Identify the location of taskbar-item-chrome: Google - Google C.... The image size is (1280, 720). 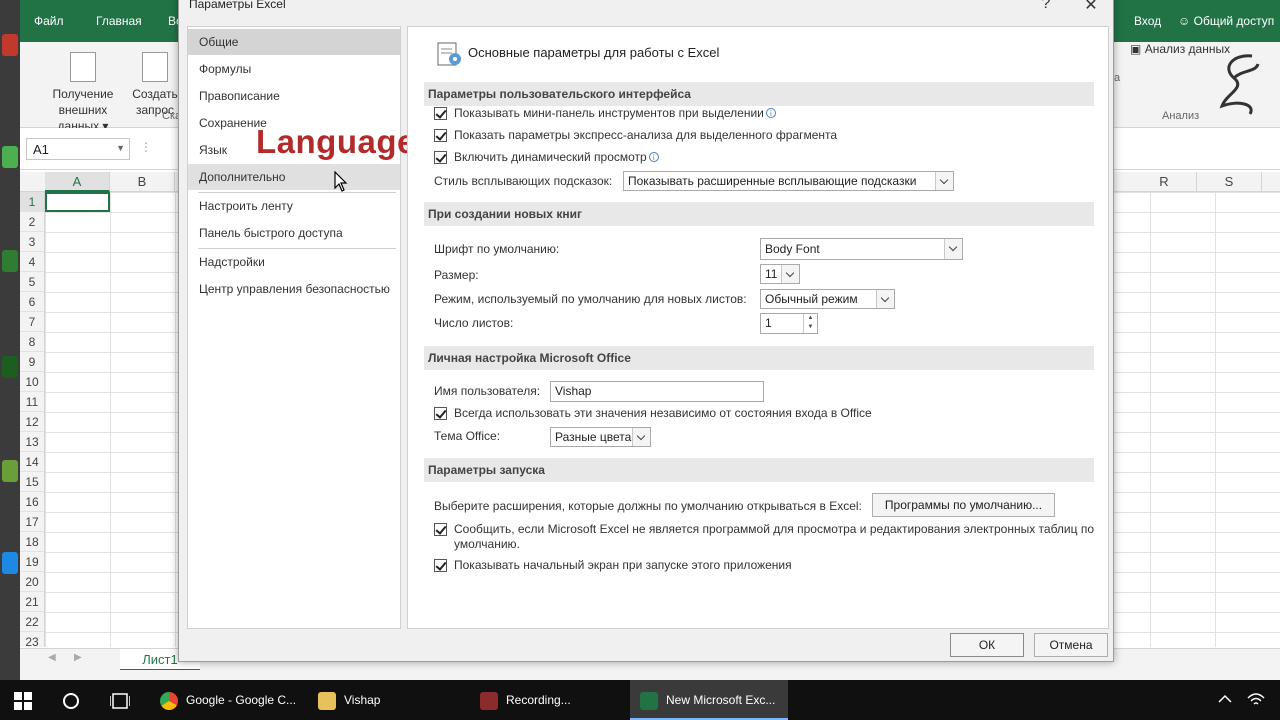
(227, 700).